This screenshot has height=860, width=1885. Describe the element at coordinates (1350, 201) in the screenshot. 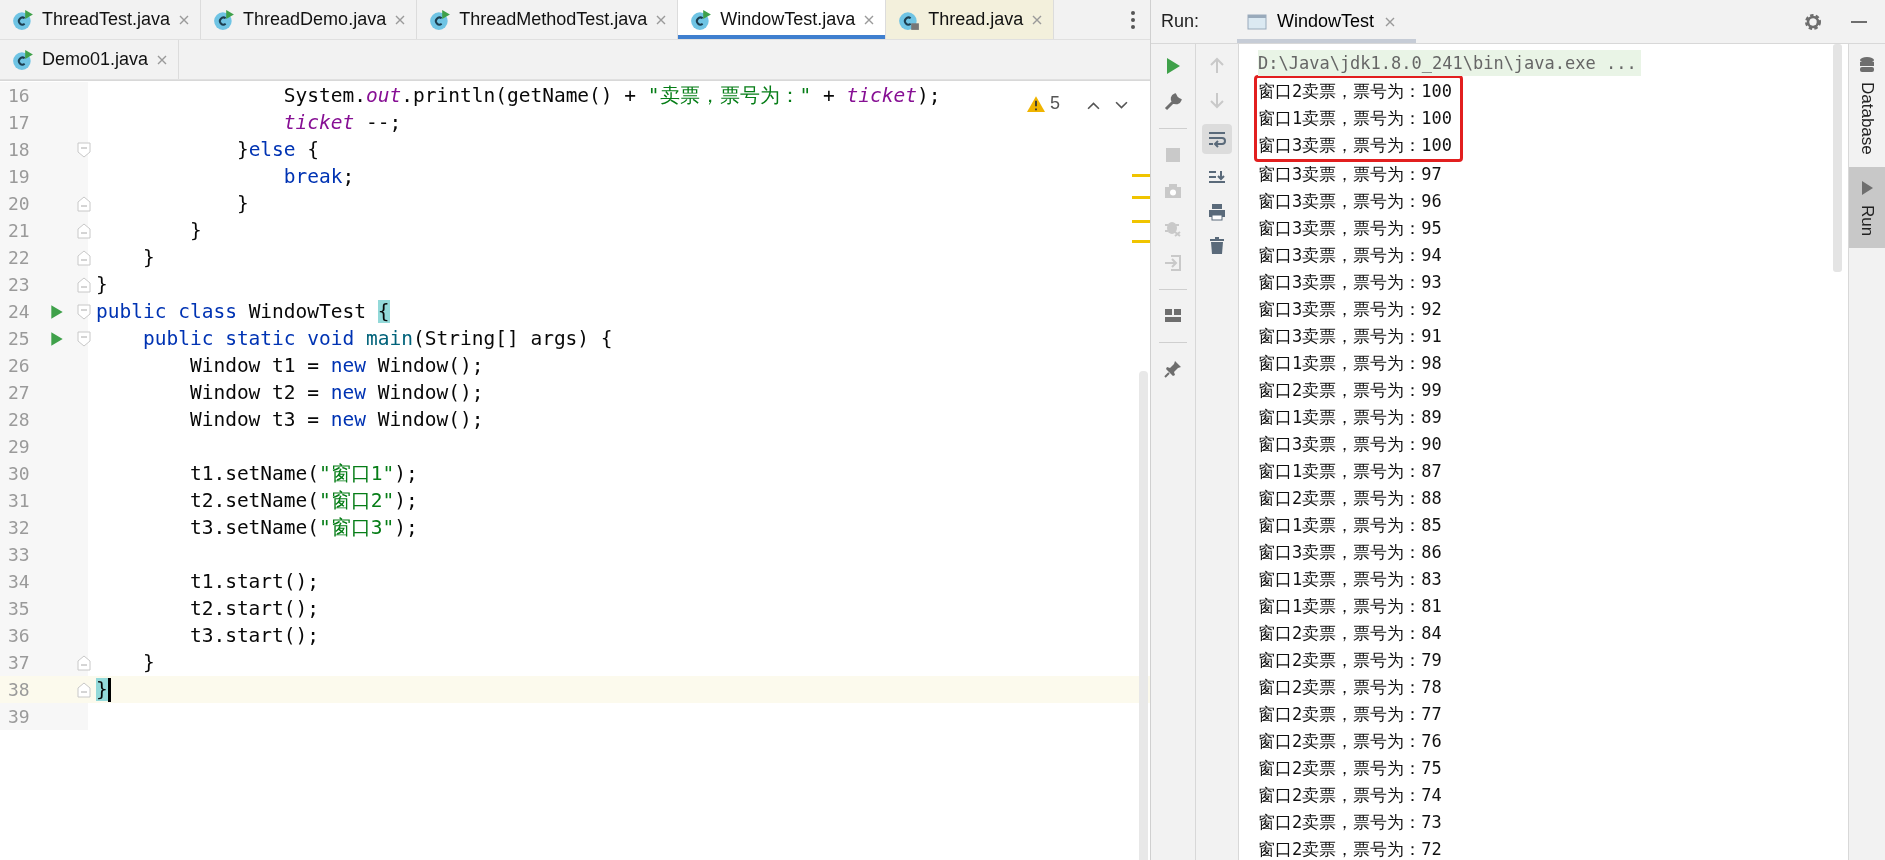

I see `output-line: 窗口3卖票，票号为：96` at that location.